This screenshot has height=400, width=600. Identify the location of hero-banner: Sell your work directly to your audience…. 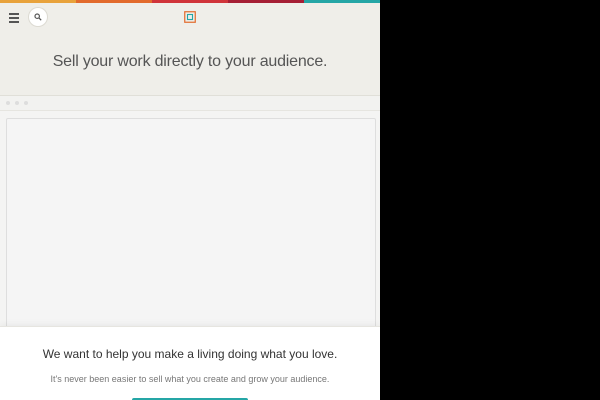
(190, 64).